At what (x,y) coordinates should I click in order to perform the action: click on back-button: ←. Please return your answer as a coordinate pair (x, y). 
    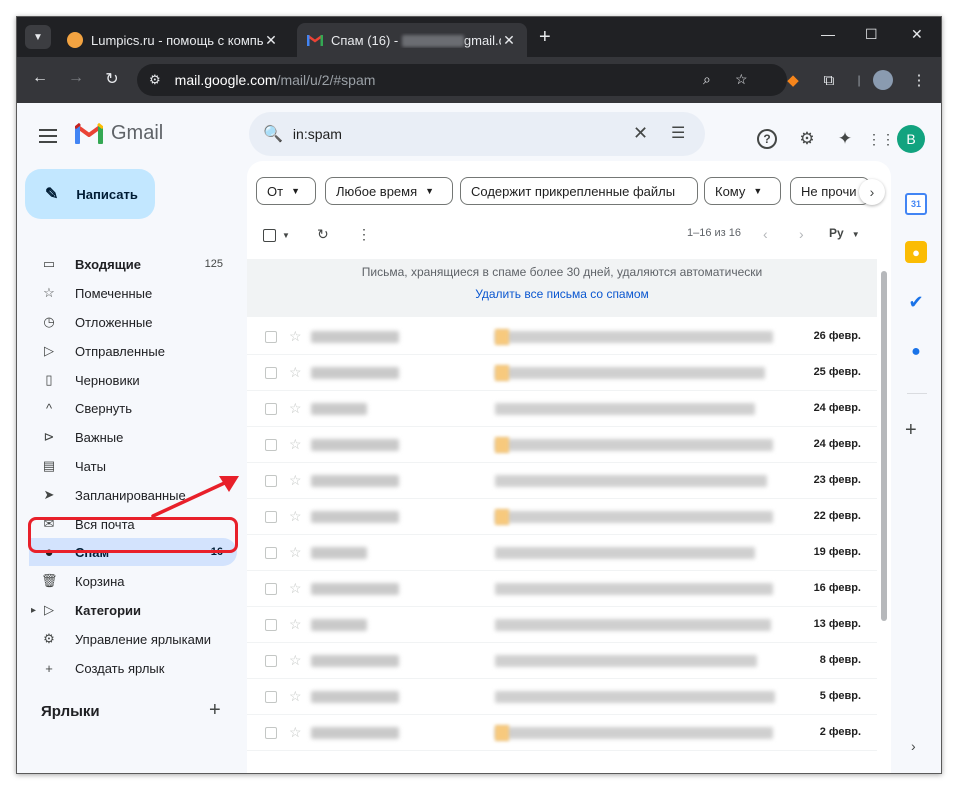
    Looking at the image, I should click on (40, 78).